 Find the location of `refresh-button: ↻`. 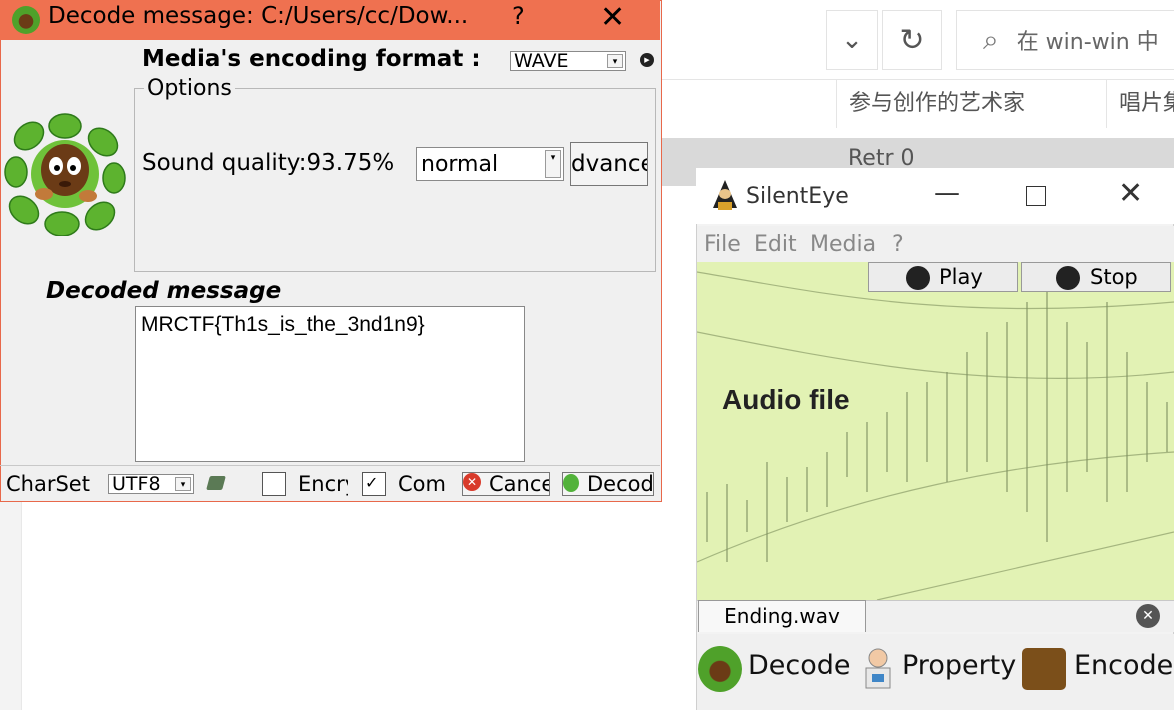

refresh-button: ↻ is located at coordinates (912, 40).